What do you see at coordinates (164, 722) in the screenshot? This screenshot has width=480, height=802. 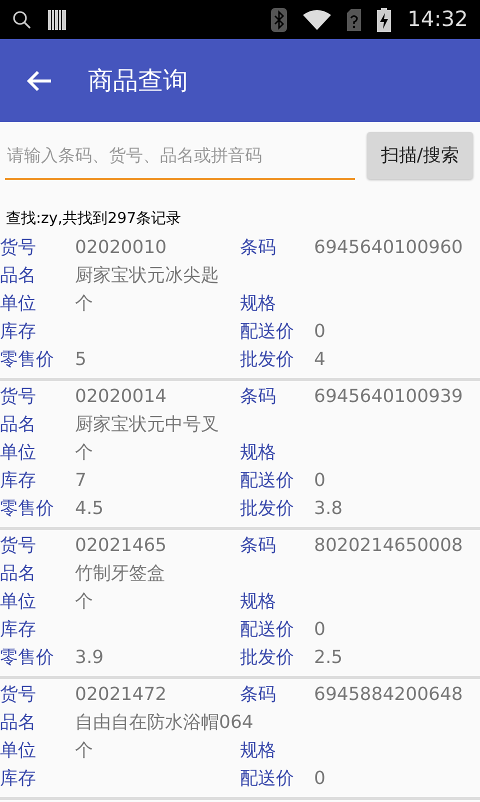 I see `field-value: 自由自在防水浴帽064` at bounding box center [164, 722].